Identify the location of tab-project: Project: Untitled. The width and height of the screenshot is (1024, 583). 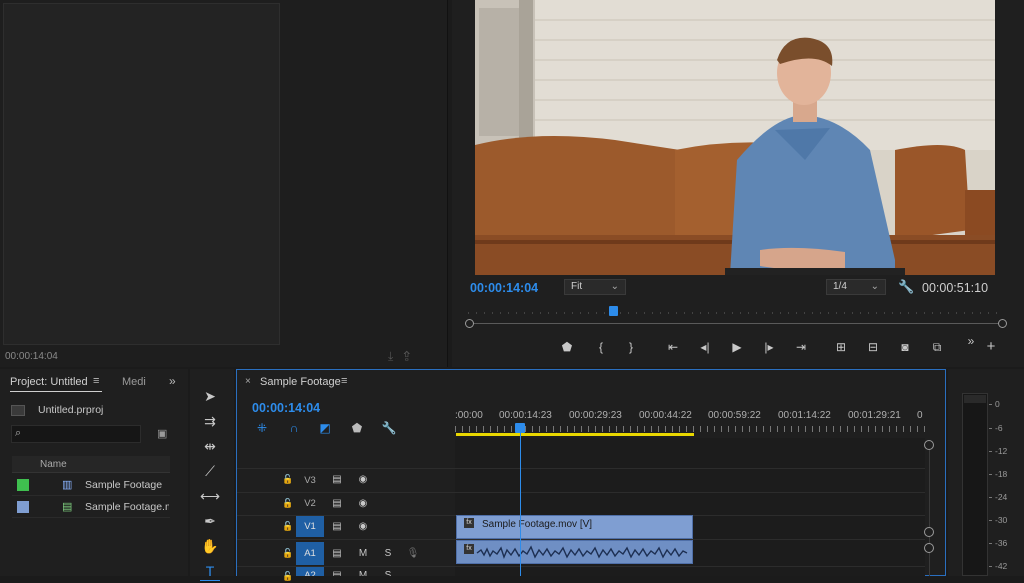
(49, 382).